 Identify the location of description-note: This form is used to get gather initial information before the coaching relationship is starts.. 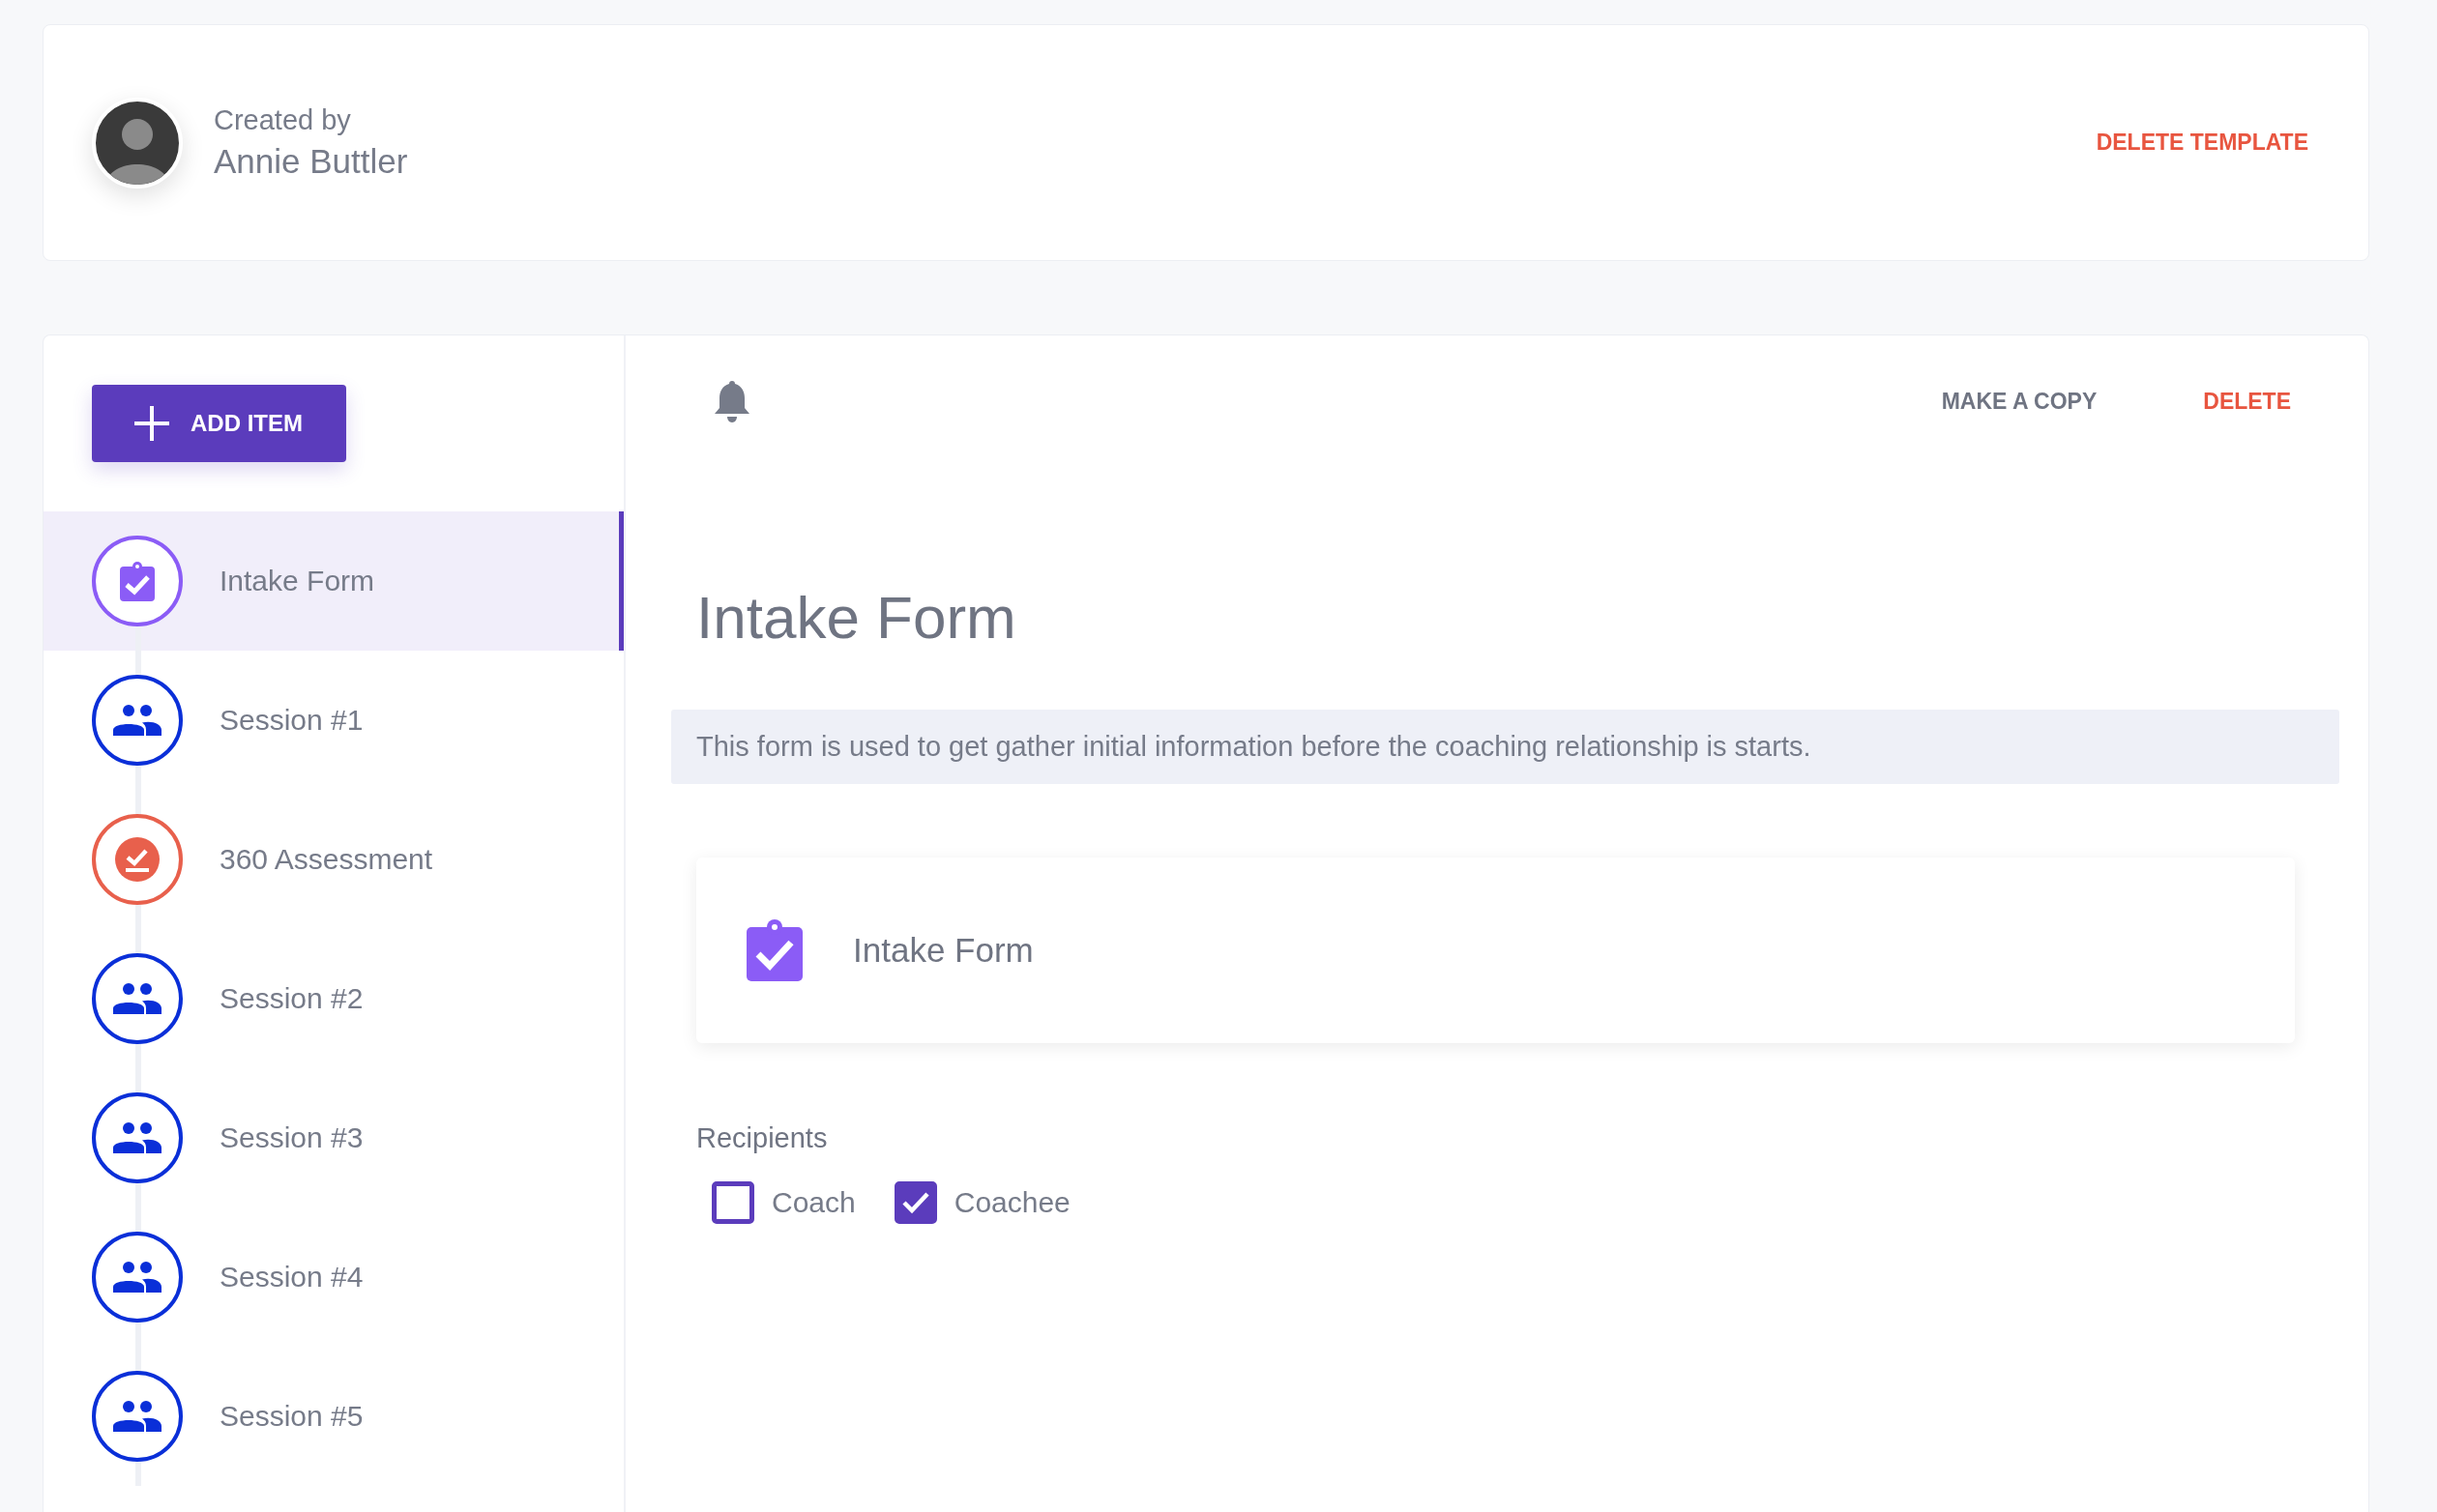
(1505, 747).